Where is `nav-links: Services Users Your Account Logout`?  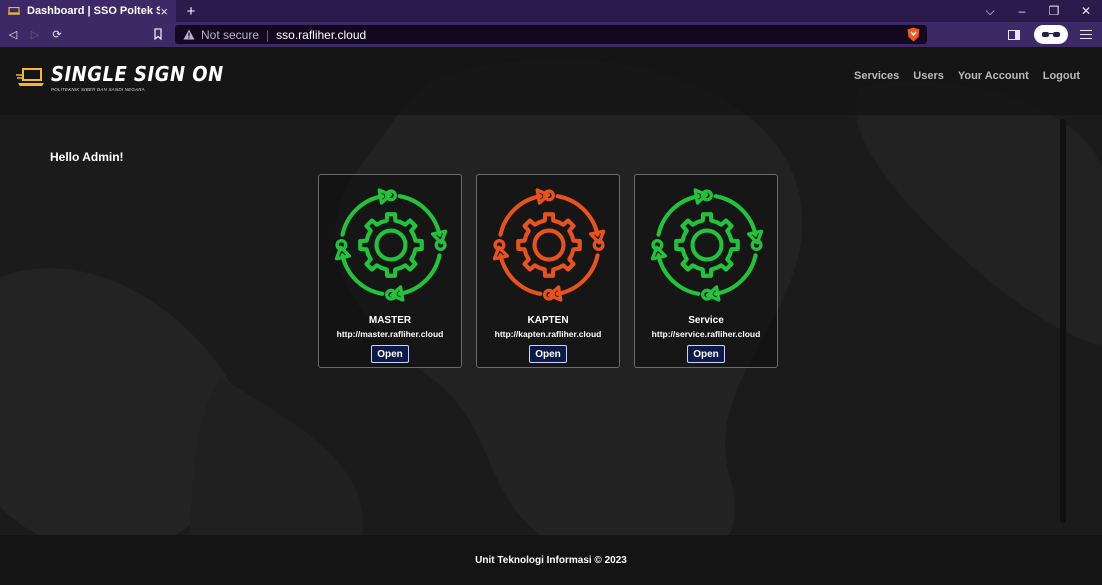 nav-links: Services Users Your Account Logout is located at coordinates (967, 76).